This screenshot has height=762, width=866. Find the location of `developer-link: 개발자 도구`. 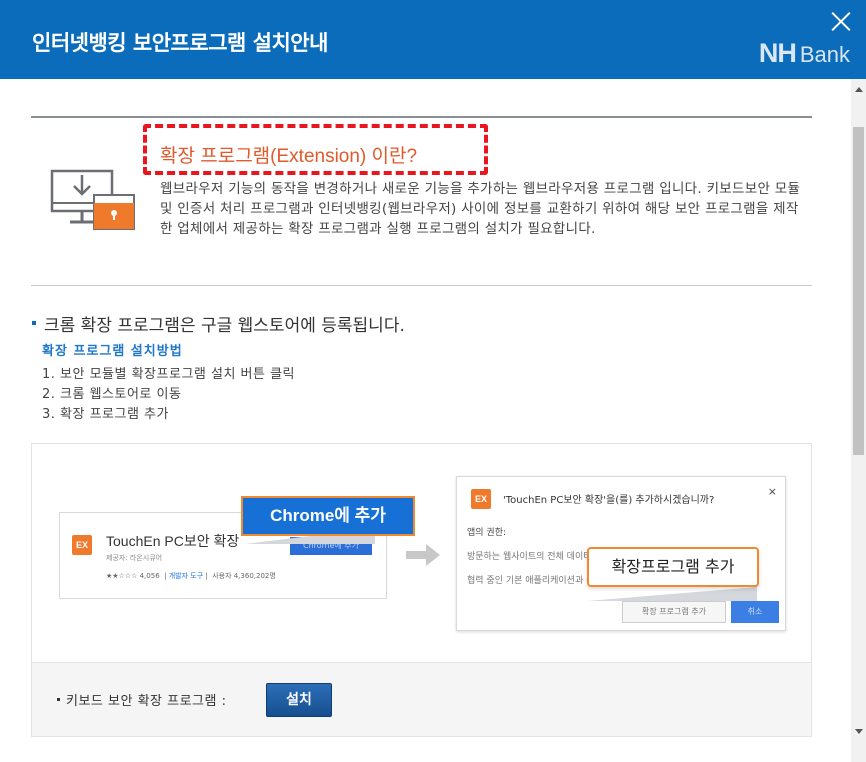

developer-link: 개발자 도구 is located at coordinates (186, 576).